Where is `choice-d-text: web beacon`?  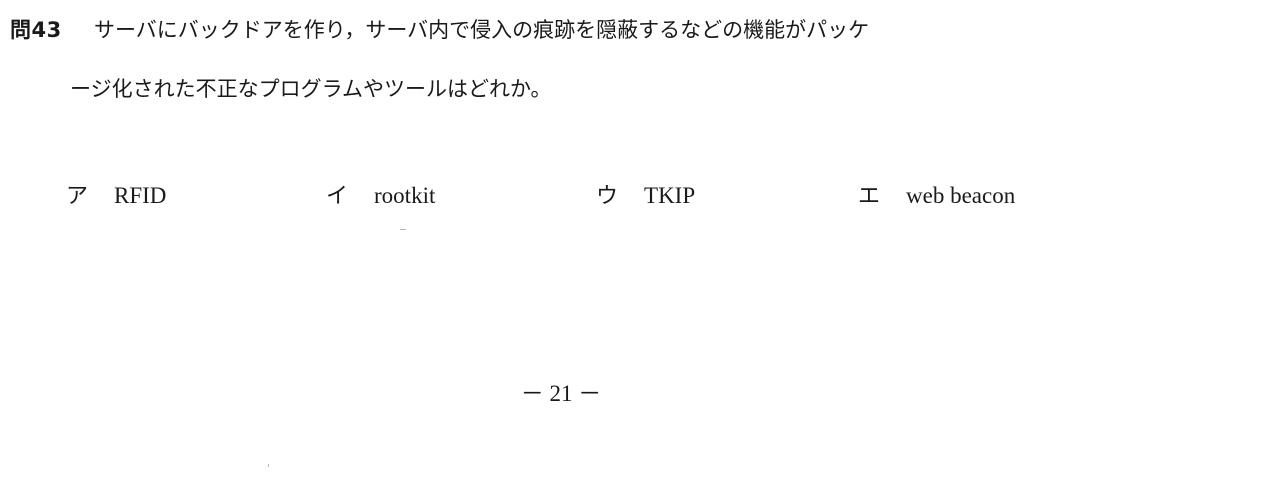
choice-d-text: web beacon is located at coordinates (961, 195).